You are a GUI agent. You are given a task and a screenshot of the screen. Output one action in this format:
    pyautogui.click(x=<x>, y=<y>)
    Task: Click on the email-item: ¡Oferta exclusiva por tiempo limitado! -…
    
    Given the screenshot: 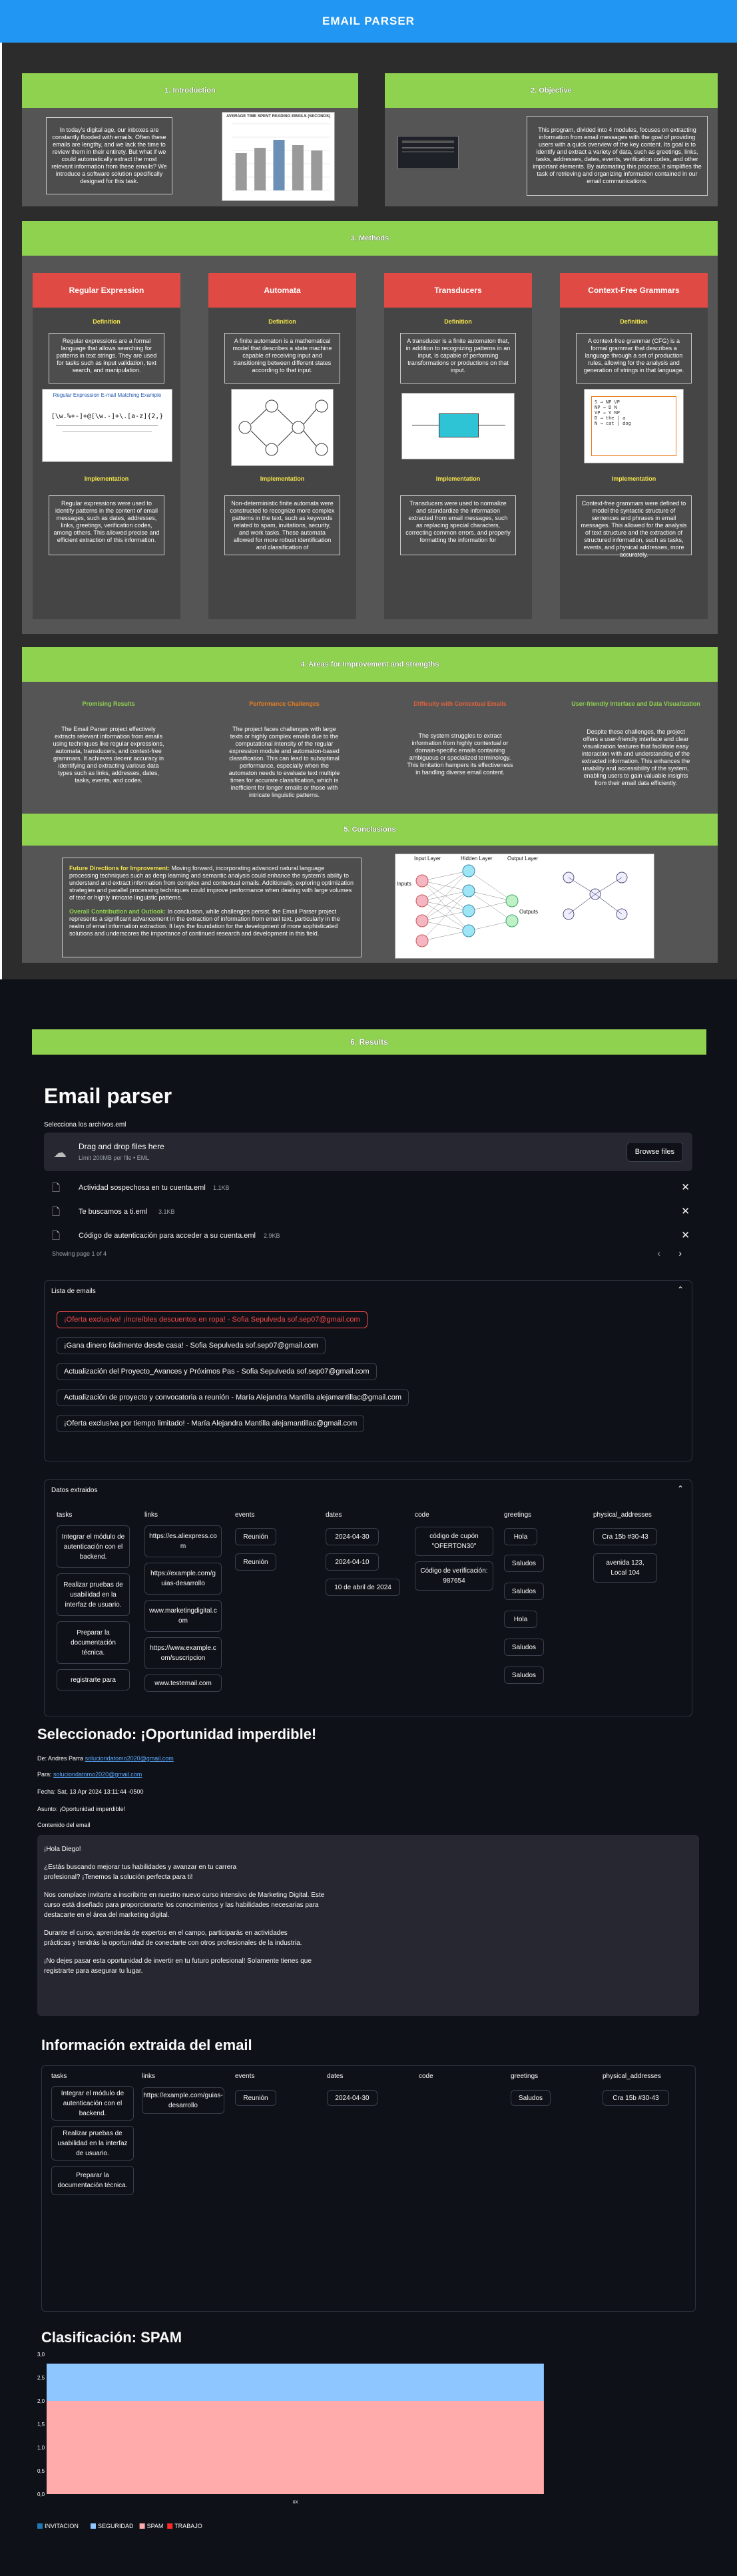 What is the action you would take?
    pyautogui.click(x=211, y=1424)
    